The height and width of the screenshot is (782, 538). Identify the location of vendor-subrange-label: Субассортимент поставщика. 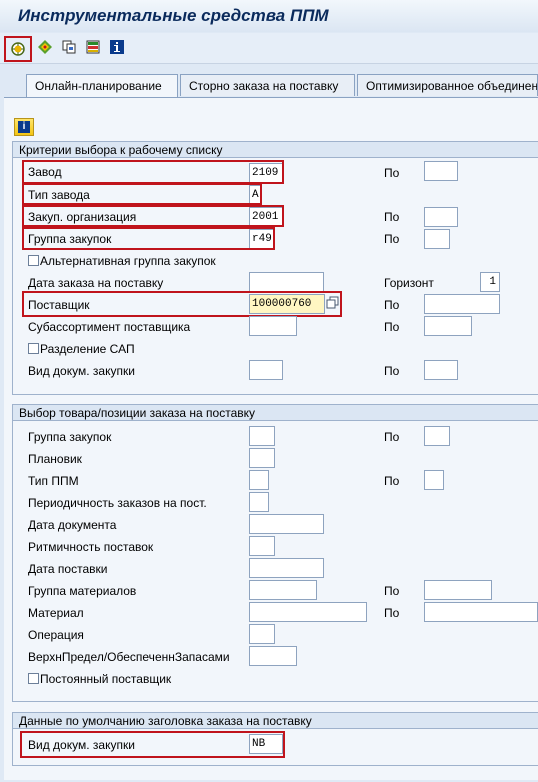
(109, 327).